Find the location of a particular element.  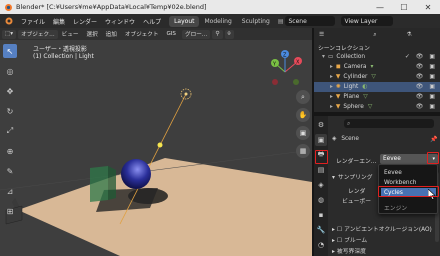

menu-add: 追加 is located at coordinates (111, 34).